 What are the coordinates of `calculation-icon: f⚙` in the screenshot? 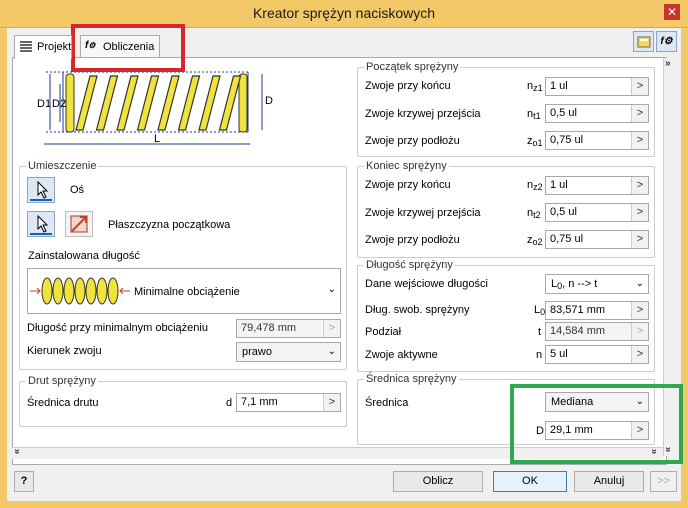 It's located at (666, 41).